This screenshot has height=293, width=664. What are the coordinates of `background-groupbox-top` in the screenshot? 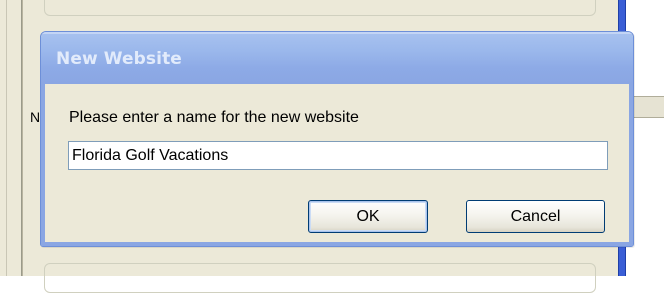 It's located at (320, 8).